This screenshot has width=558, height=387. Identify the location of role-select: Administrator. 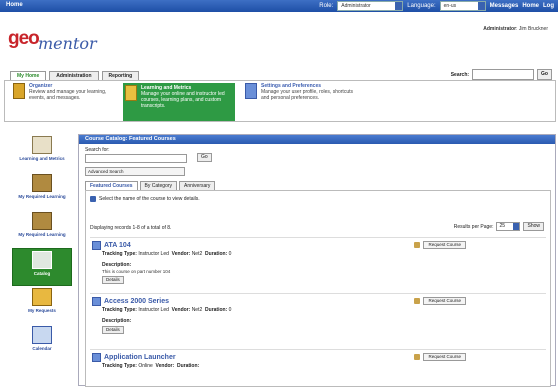
(370, 6).